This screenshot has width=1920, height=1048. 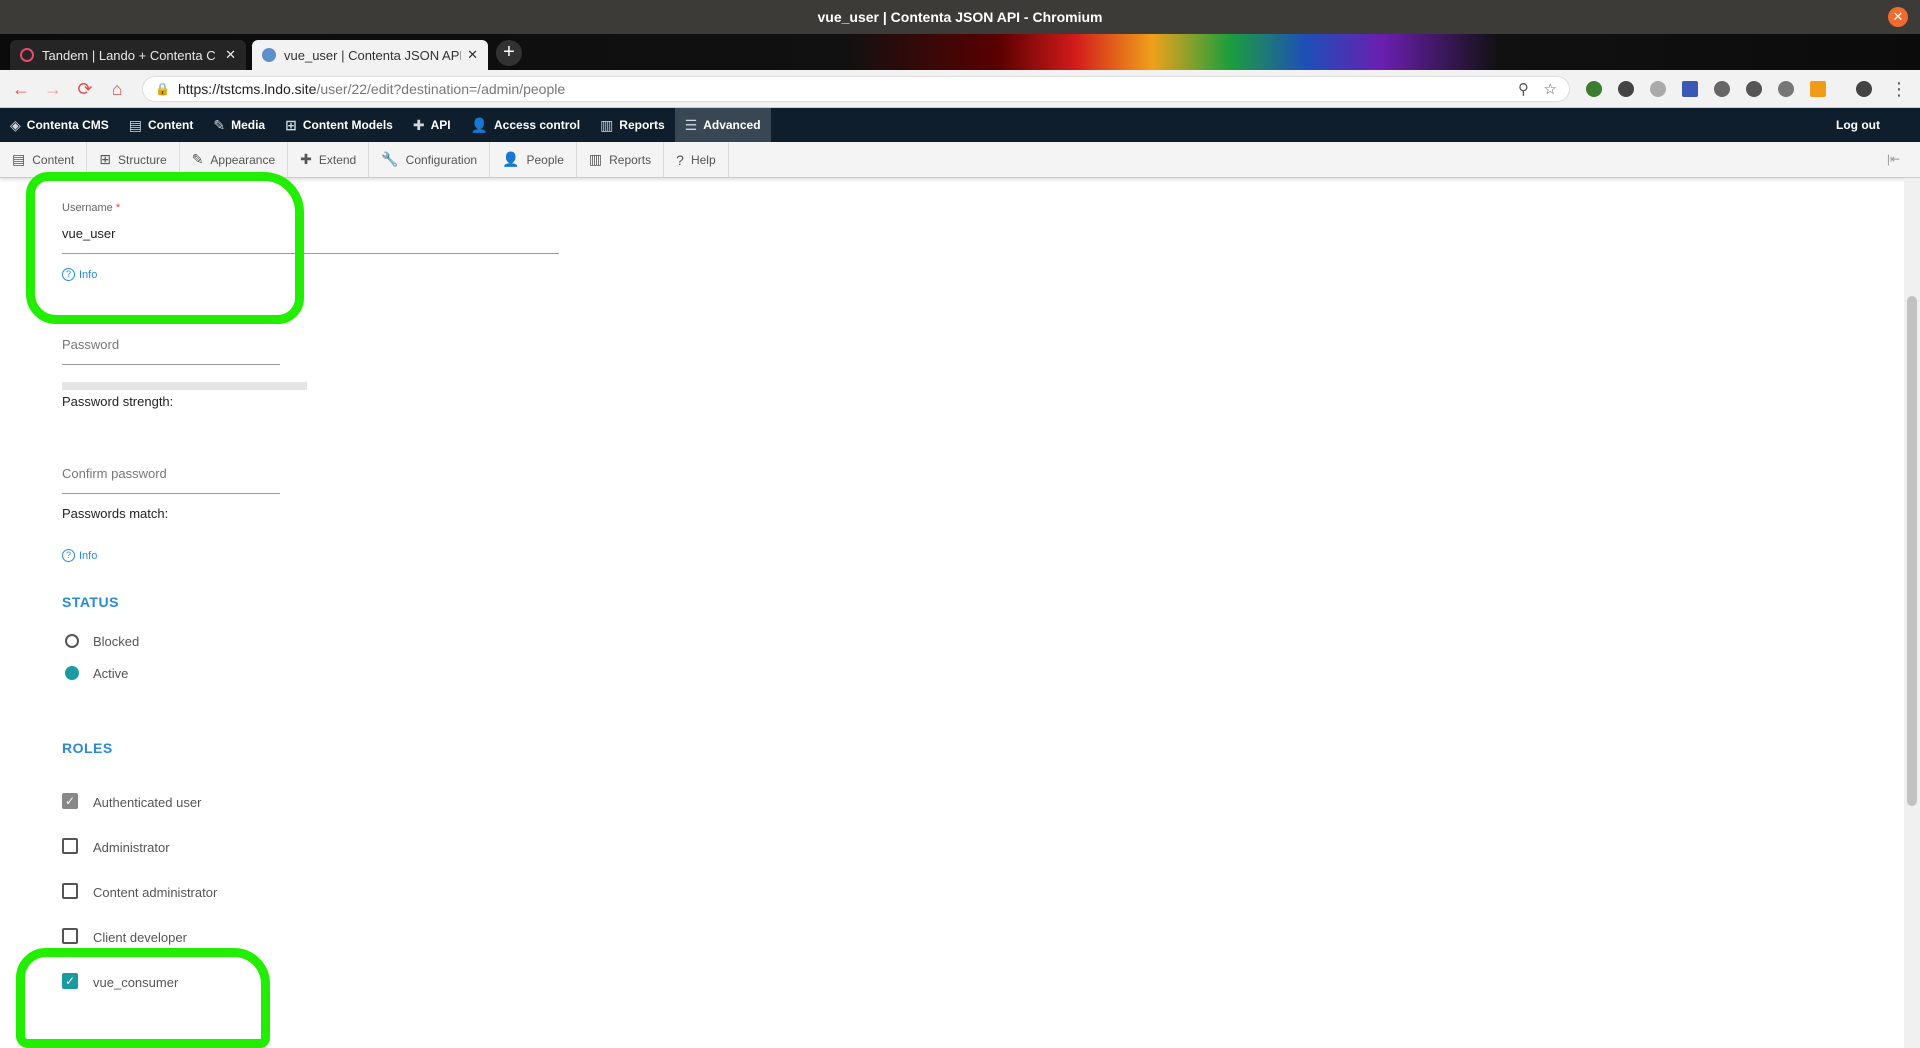 I want to click on tab-vue-user: vue_user | Contenta JSON API ✕, so click(x=370, y=55).